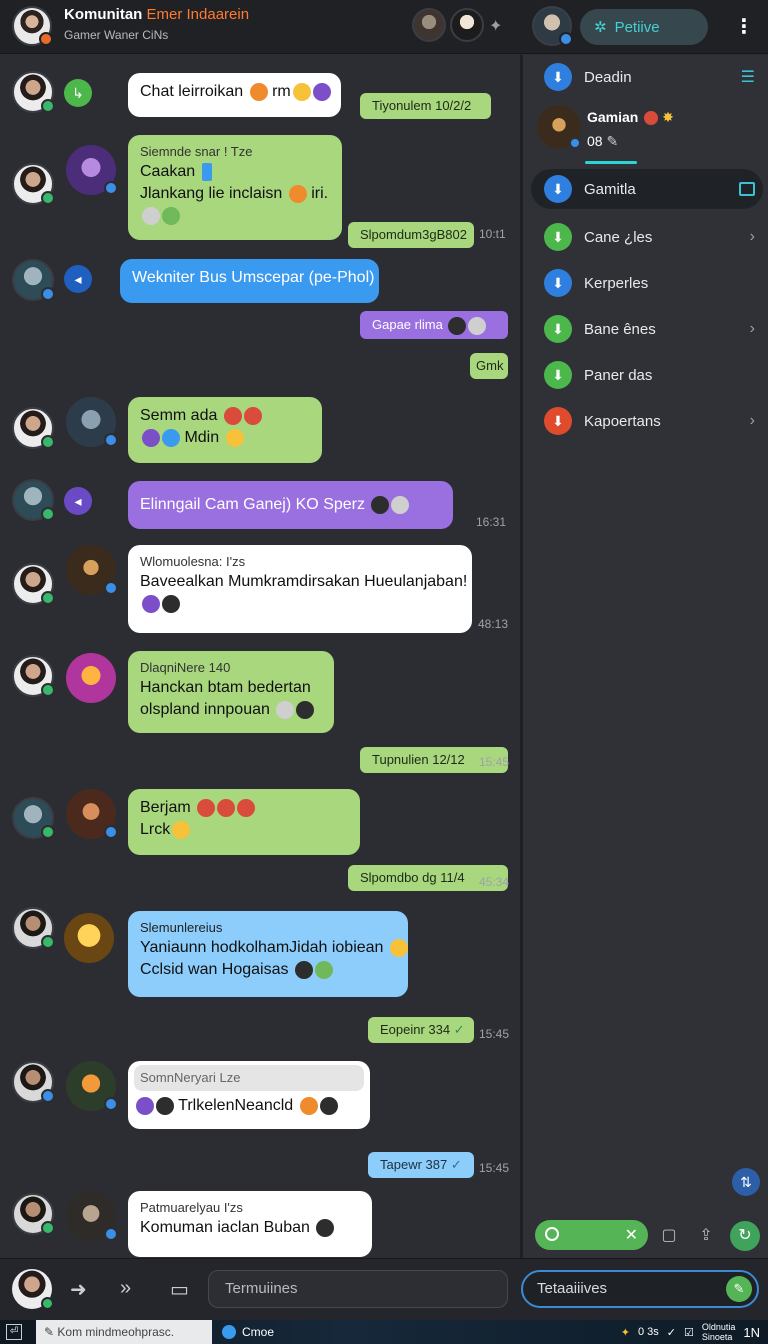  I want to click on title-main: Komunitan, so click(105, 14).